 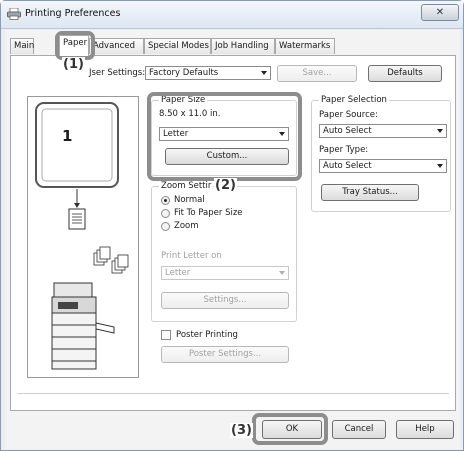 What do you see at coordinates (73, 64) in the screenshot?
I see `callout-label-1: (1)` at bounding box center [73, 64].